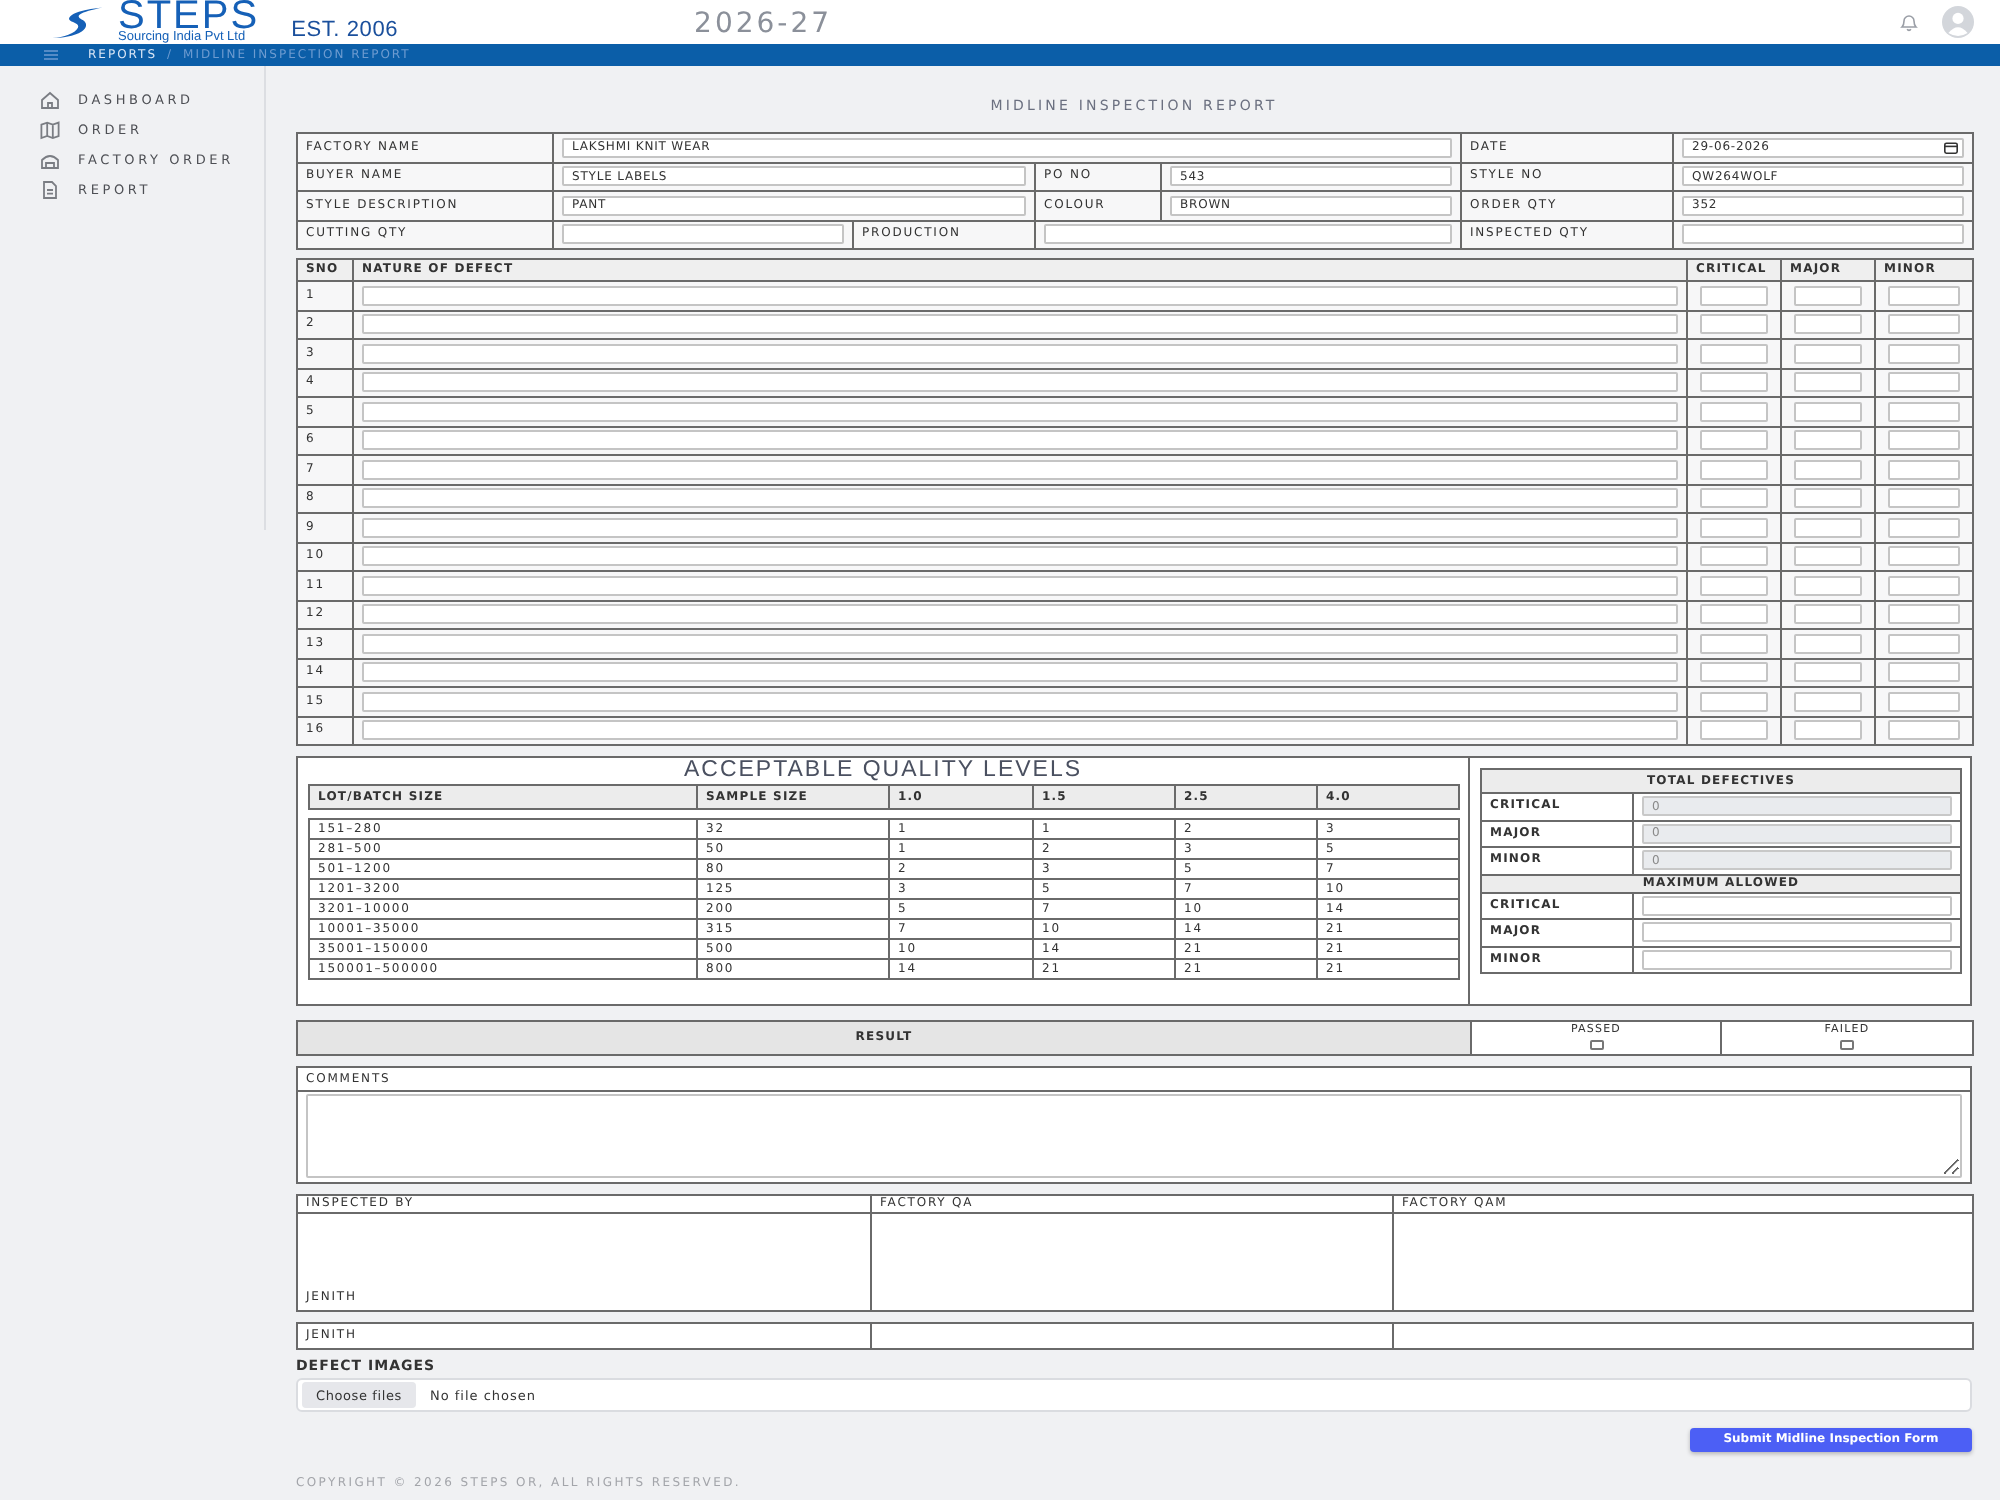 This screenshot has width=2000, height=1500. I want to click on established-text: EST. 2006, so click(345, 30).